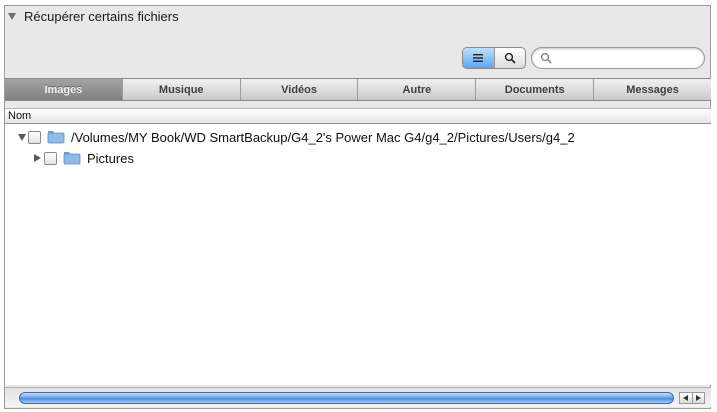 This screenshot has width=717, height=412. What do you see at coordinates (358, 116) in the screenshot?
I see `column-header-nom: Nom` at bounding box center [358, 116].